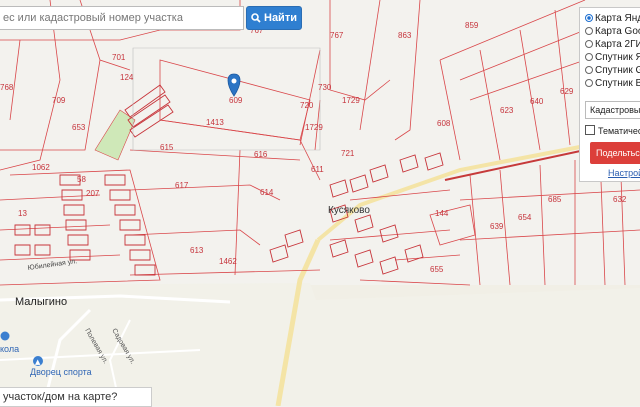 Image resolution: width=640 pixels, height=407 pixels. I want to click on parcel-label: 654, so click(525, 217).